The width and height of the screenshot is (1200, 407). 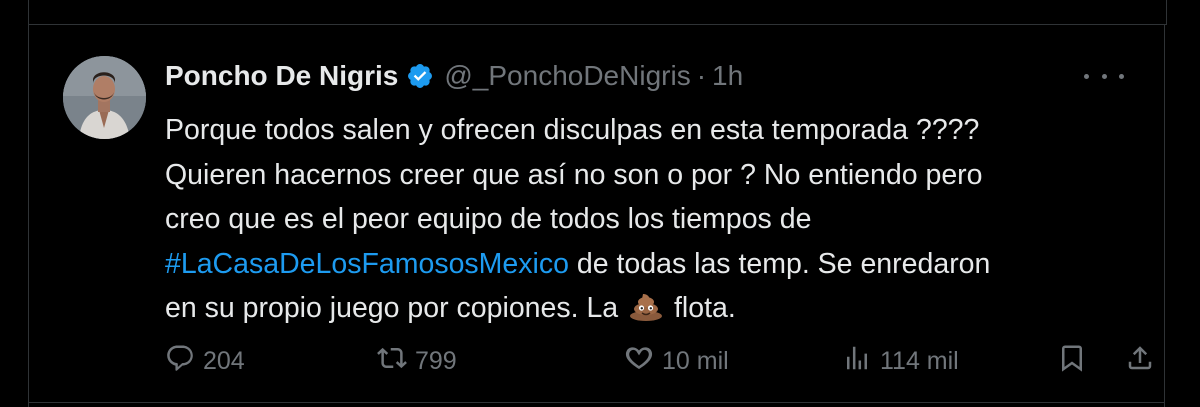 I want to click on views-count: 114 mil, so click(x=919, y=360).